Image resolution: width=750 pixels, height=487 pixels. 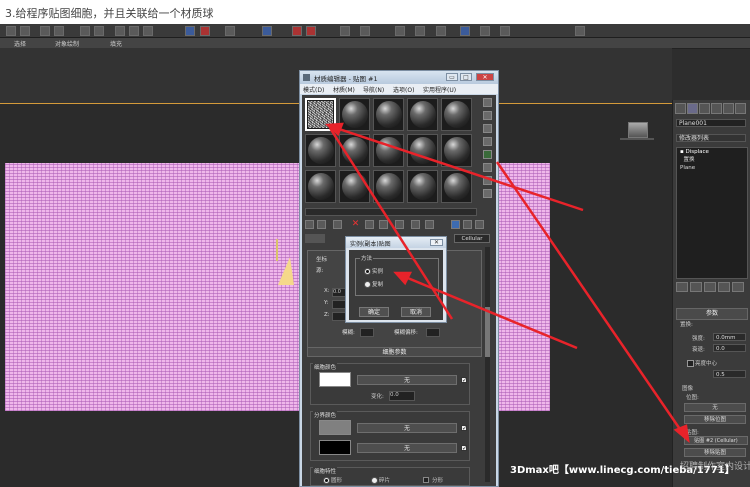 I want to click on arrow-slot-to-viewport, so click(x=456, y=168).